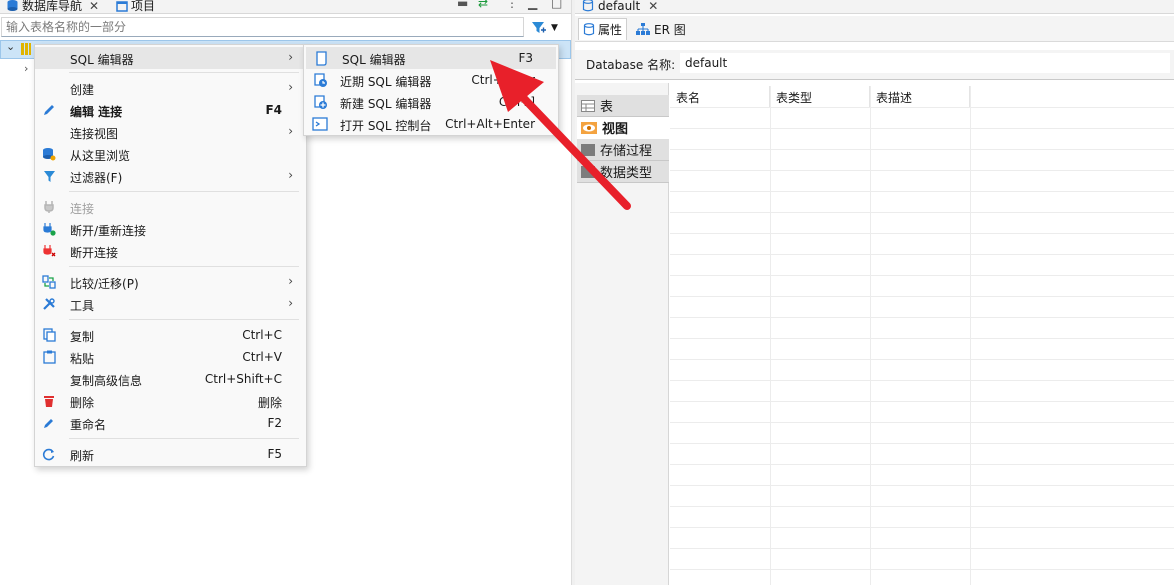  I want to click on menu-item-rename: 重命名 F2, so click(170, 423).